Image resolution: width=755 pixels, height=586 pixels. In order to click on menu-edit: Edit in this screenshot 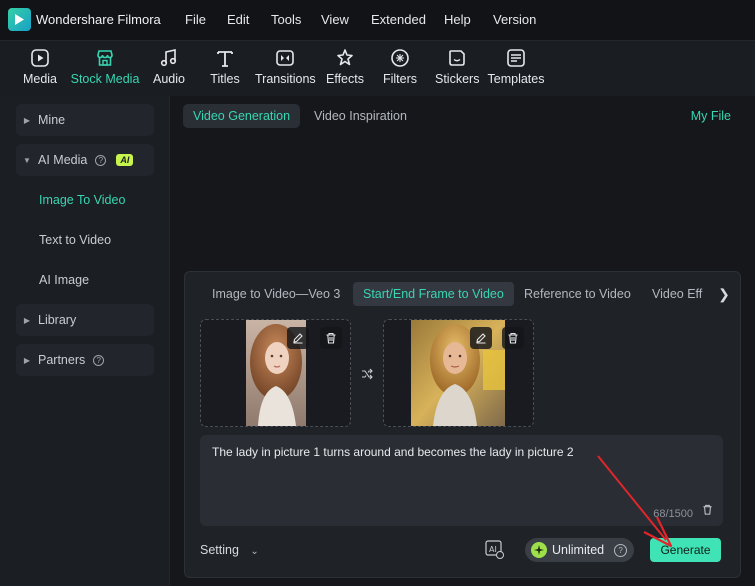, I will do `click(238, 19)`.